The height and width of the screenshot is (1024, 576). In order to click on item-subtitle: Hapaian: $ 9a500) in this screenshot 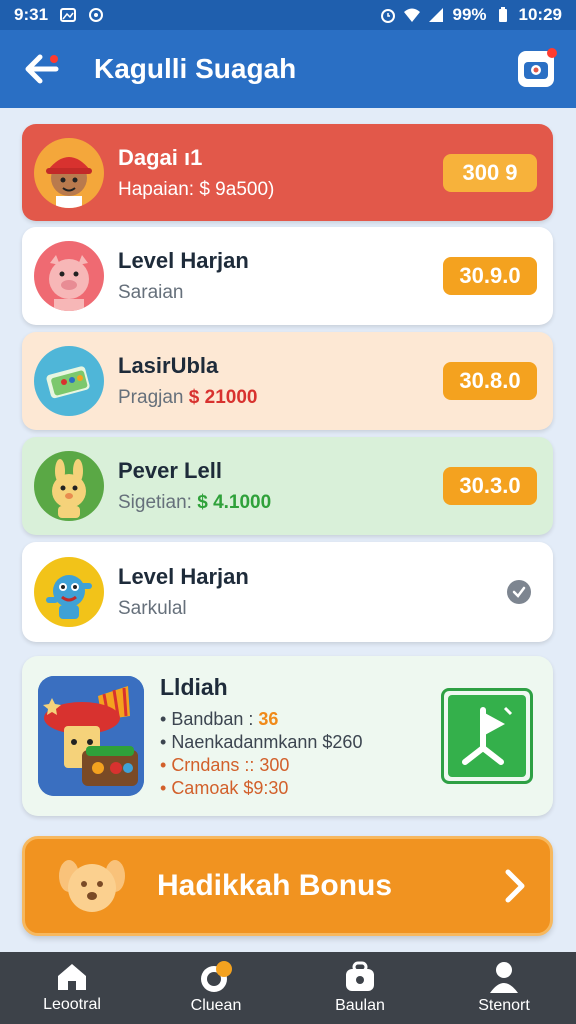, I will do `click(196, 189)`.